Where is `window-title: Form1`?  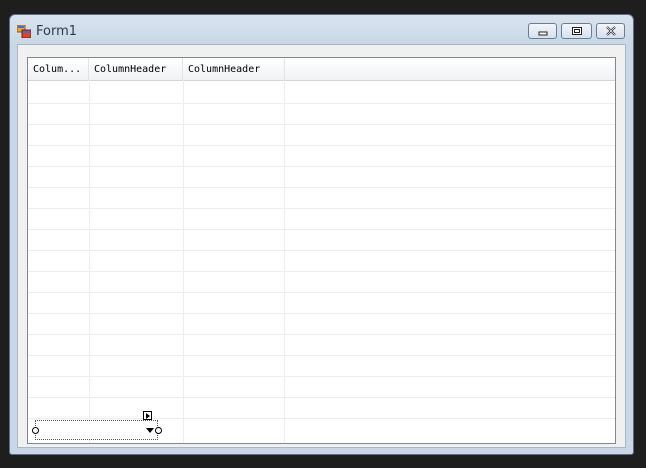 window-title: Form1 is located at coordinates (57, 31).